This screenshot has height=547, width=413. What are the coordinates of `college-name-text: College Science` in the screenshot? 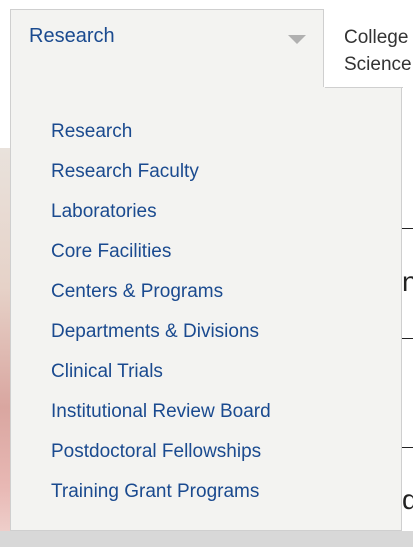 It's located at (378, 51).